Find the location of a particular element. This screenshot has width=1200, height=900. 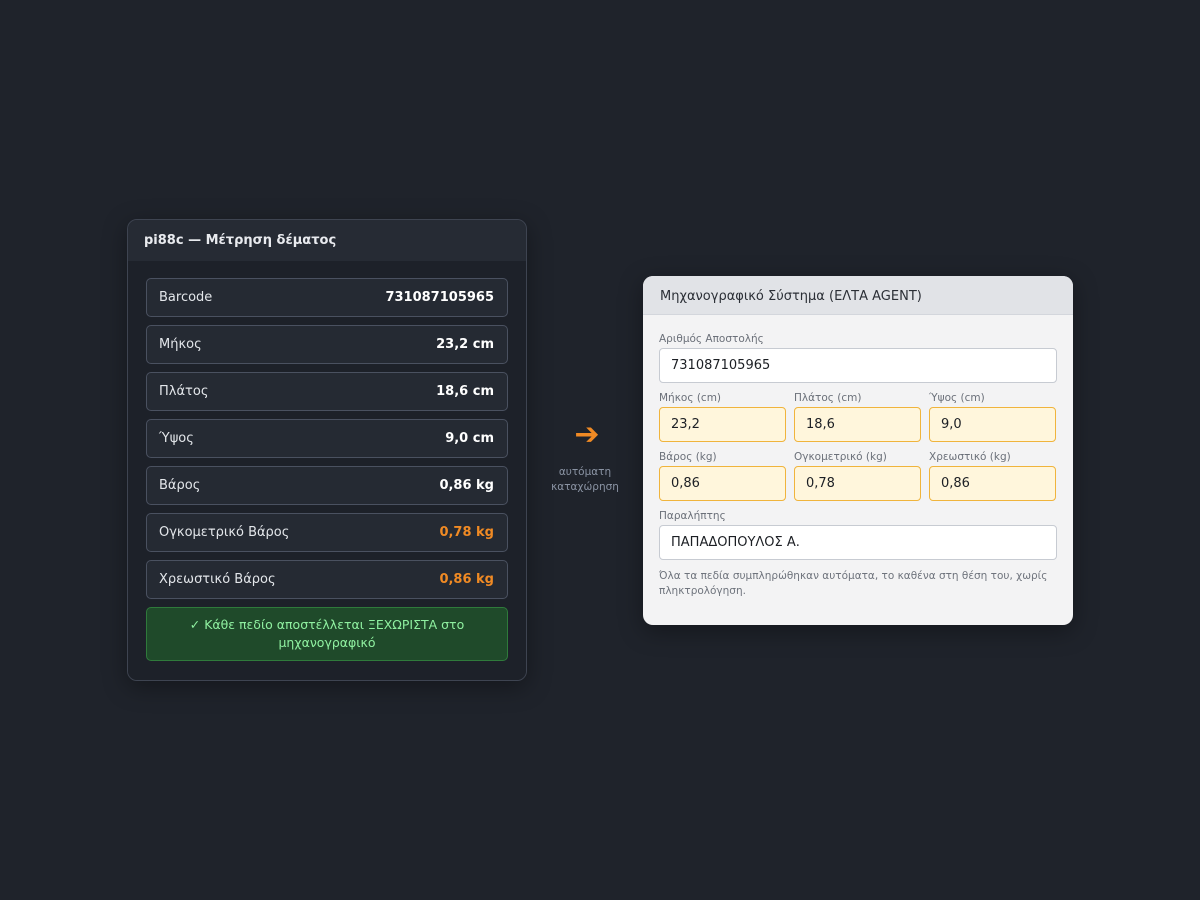

measurement-value-highlight: 0,86 kg is located at coordinates (466, 579).